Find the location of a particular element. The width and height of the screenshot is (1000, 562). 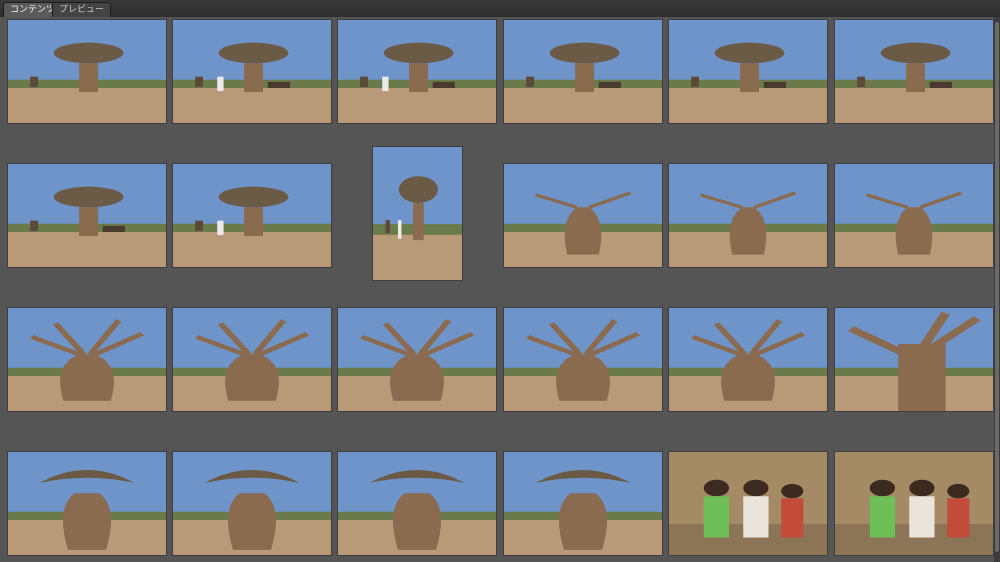

panel-tab-bar: コンテンツ プレビュー is located at coordinates (500, 9).